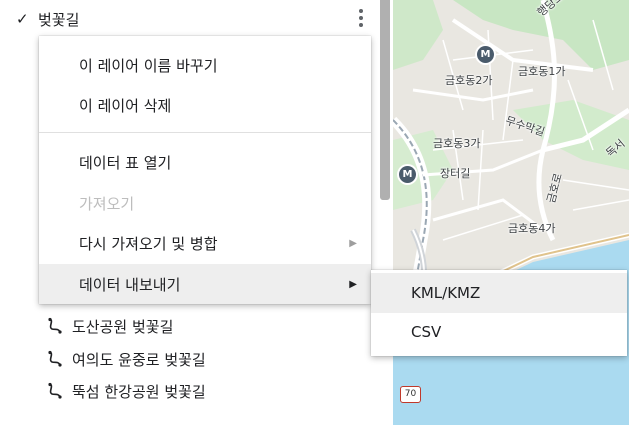  Describe the element at coordinates (139, 391) in the screenshot. I see `feature-label: 뚝섬 한강공원 벚꽃길` at that location.